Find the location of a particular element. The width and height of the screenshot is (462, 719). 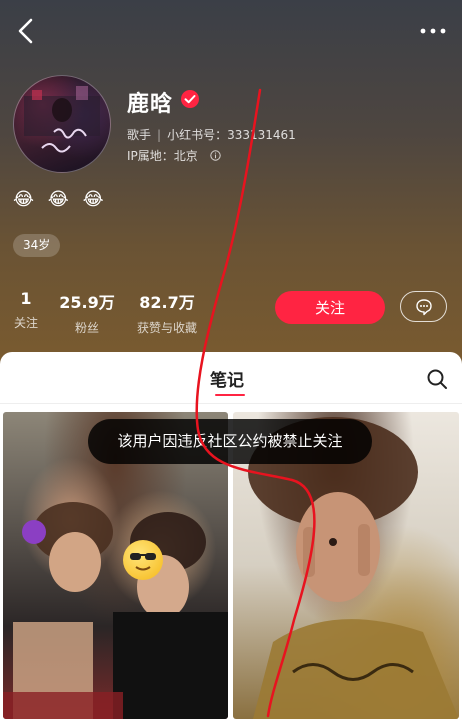

ip-value: 北京 is located at coordinates (185, 156).